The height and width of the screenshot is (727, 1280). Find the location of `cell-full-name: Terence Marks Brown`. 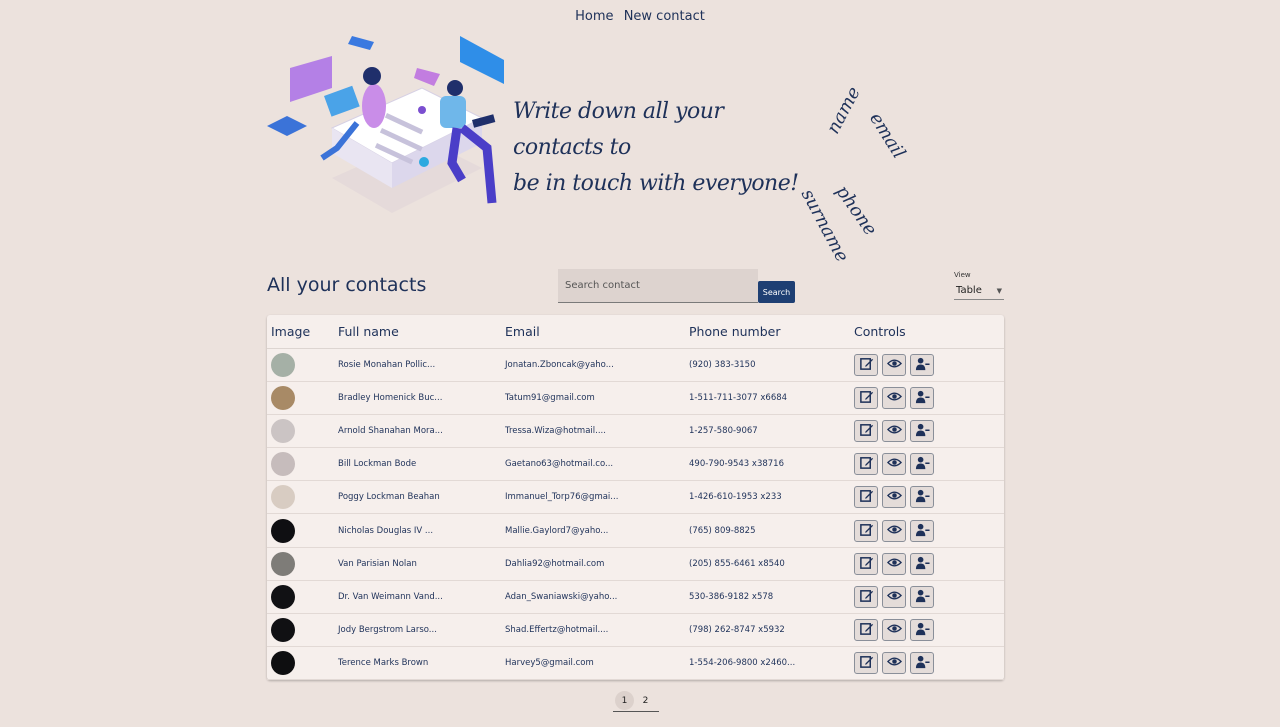

cell-full-name: Terence Marks Brown is located at coordinates (421, 663).